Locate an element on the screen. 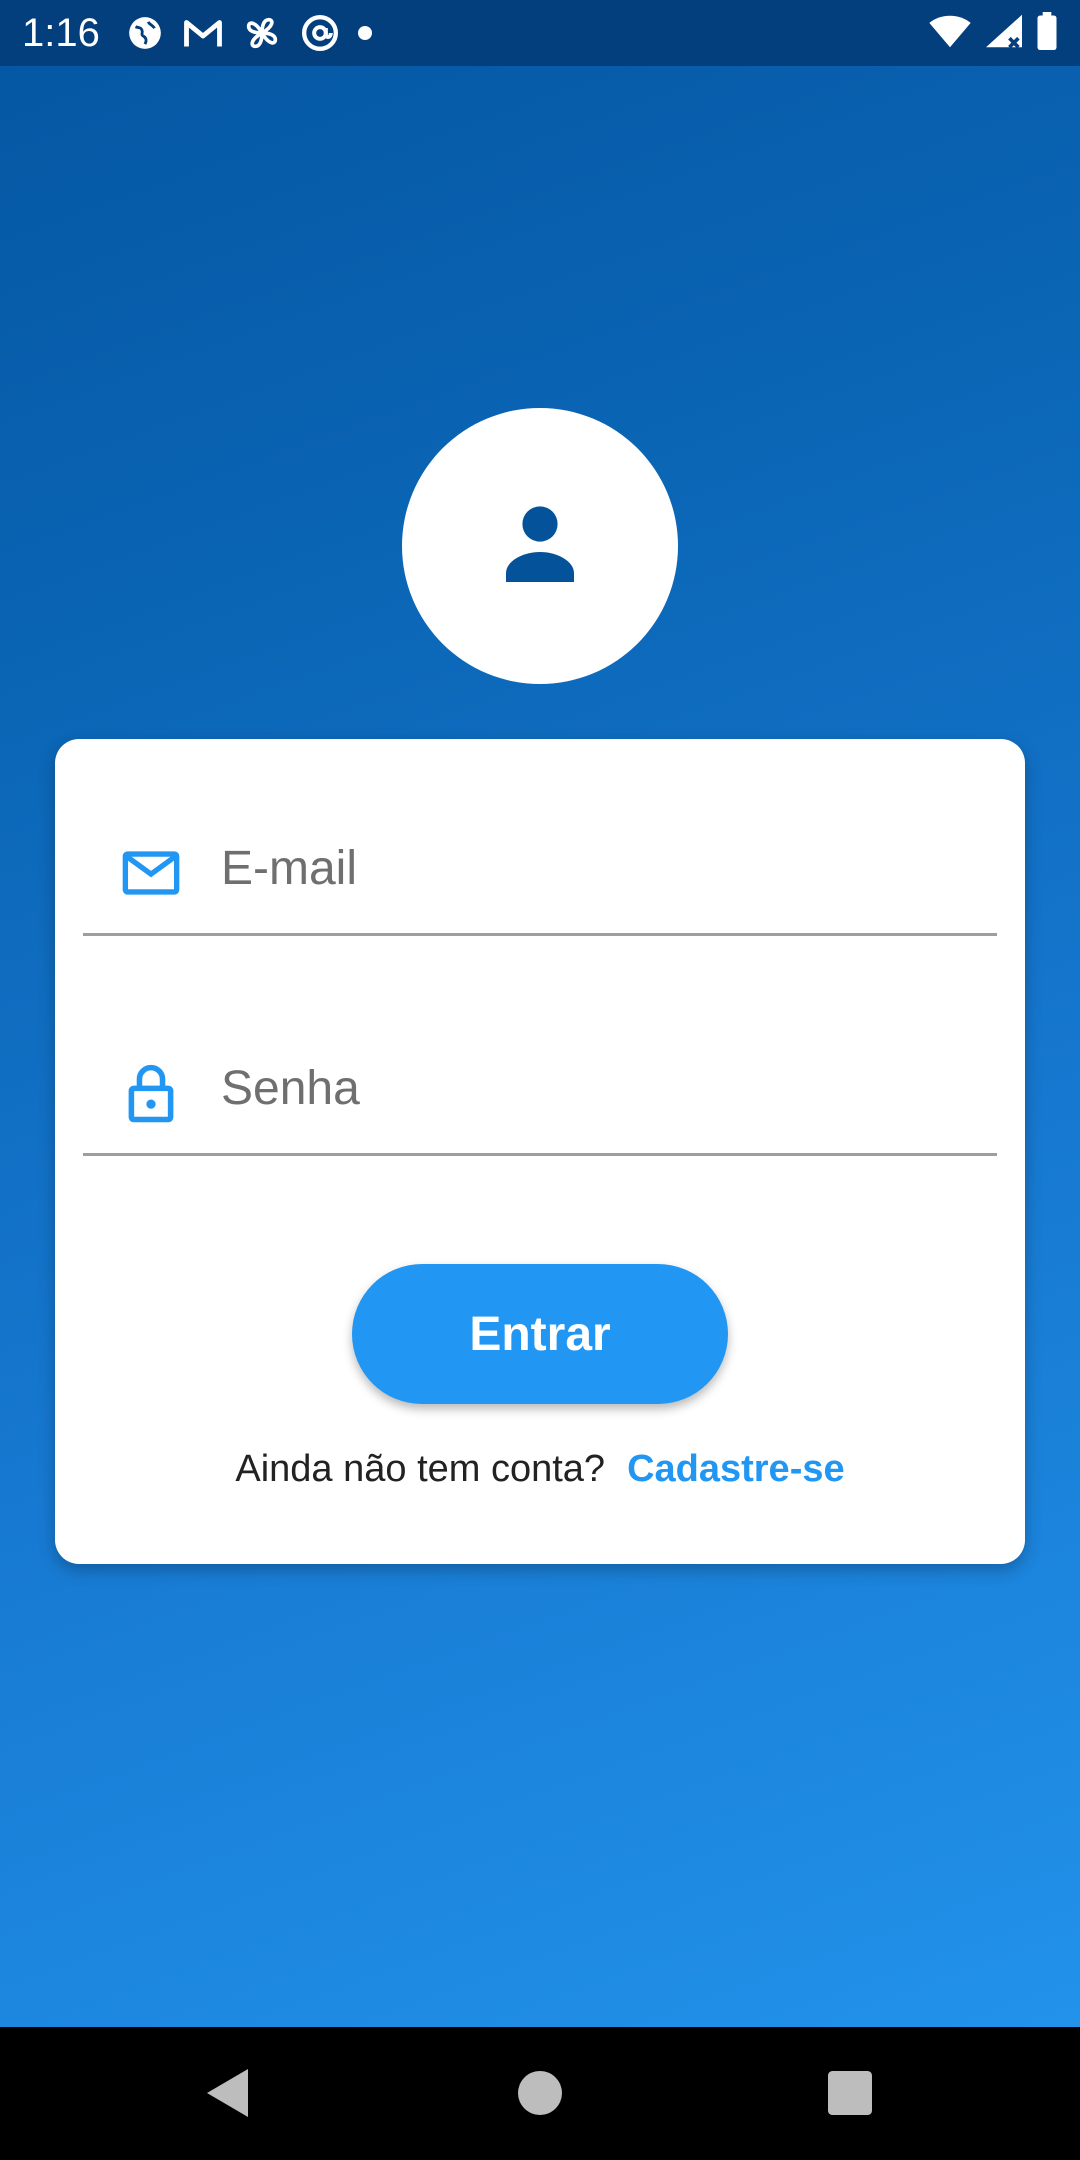  battery-icon is located at coordinates (1047, 33).